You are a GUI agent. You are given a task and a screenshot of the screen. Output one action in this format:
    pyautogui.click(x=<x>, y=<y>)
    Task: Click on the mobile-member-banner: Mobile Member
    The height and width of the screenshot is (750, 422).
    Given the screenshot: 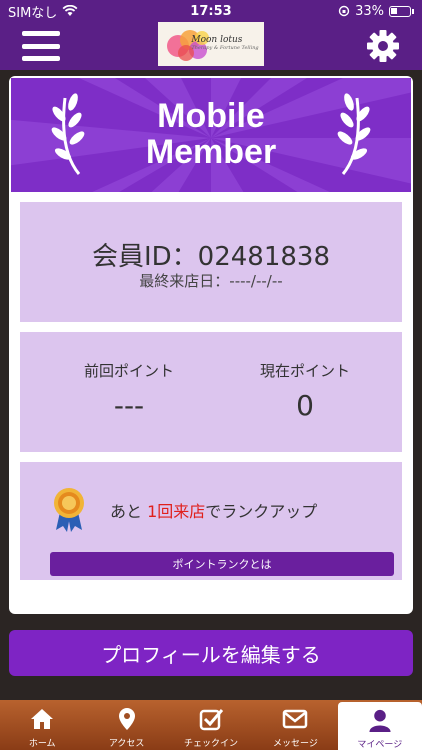 What is the action you would take?
    pyautogui.click(x=211, y=135)
    